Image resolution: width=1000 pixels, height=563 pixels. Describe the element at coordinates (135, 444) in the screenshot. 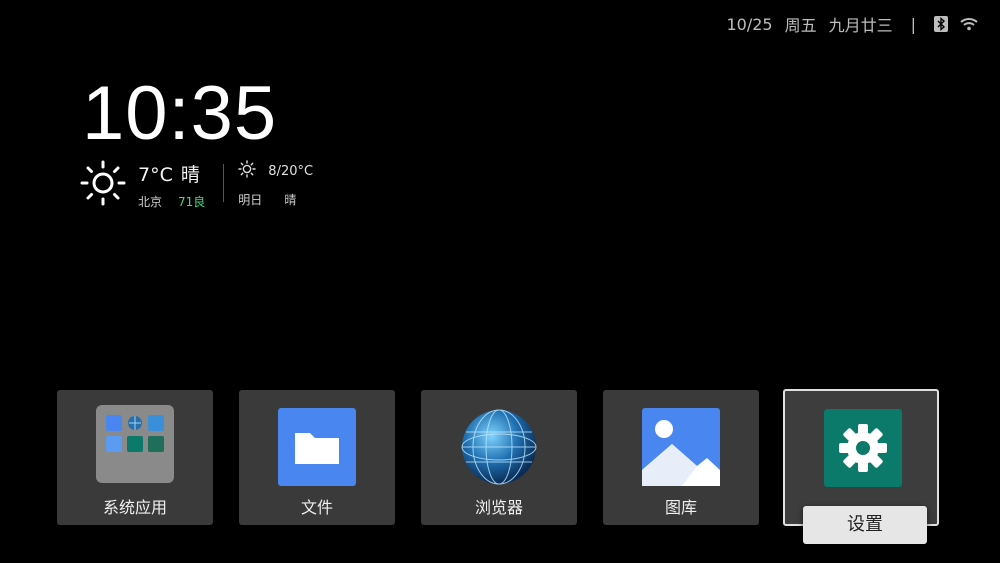

I see `system-apps-folder-icon` at that location.